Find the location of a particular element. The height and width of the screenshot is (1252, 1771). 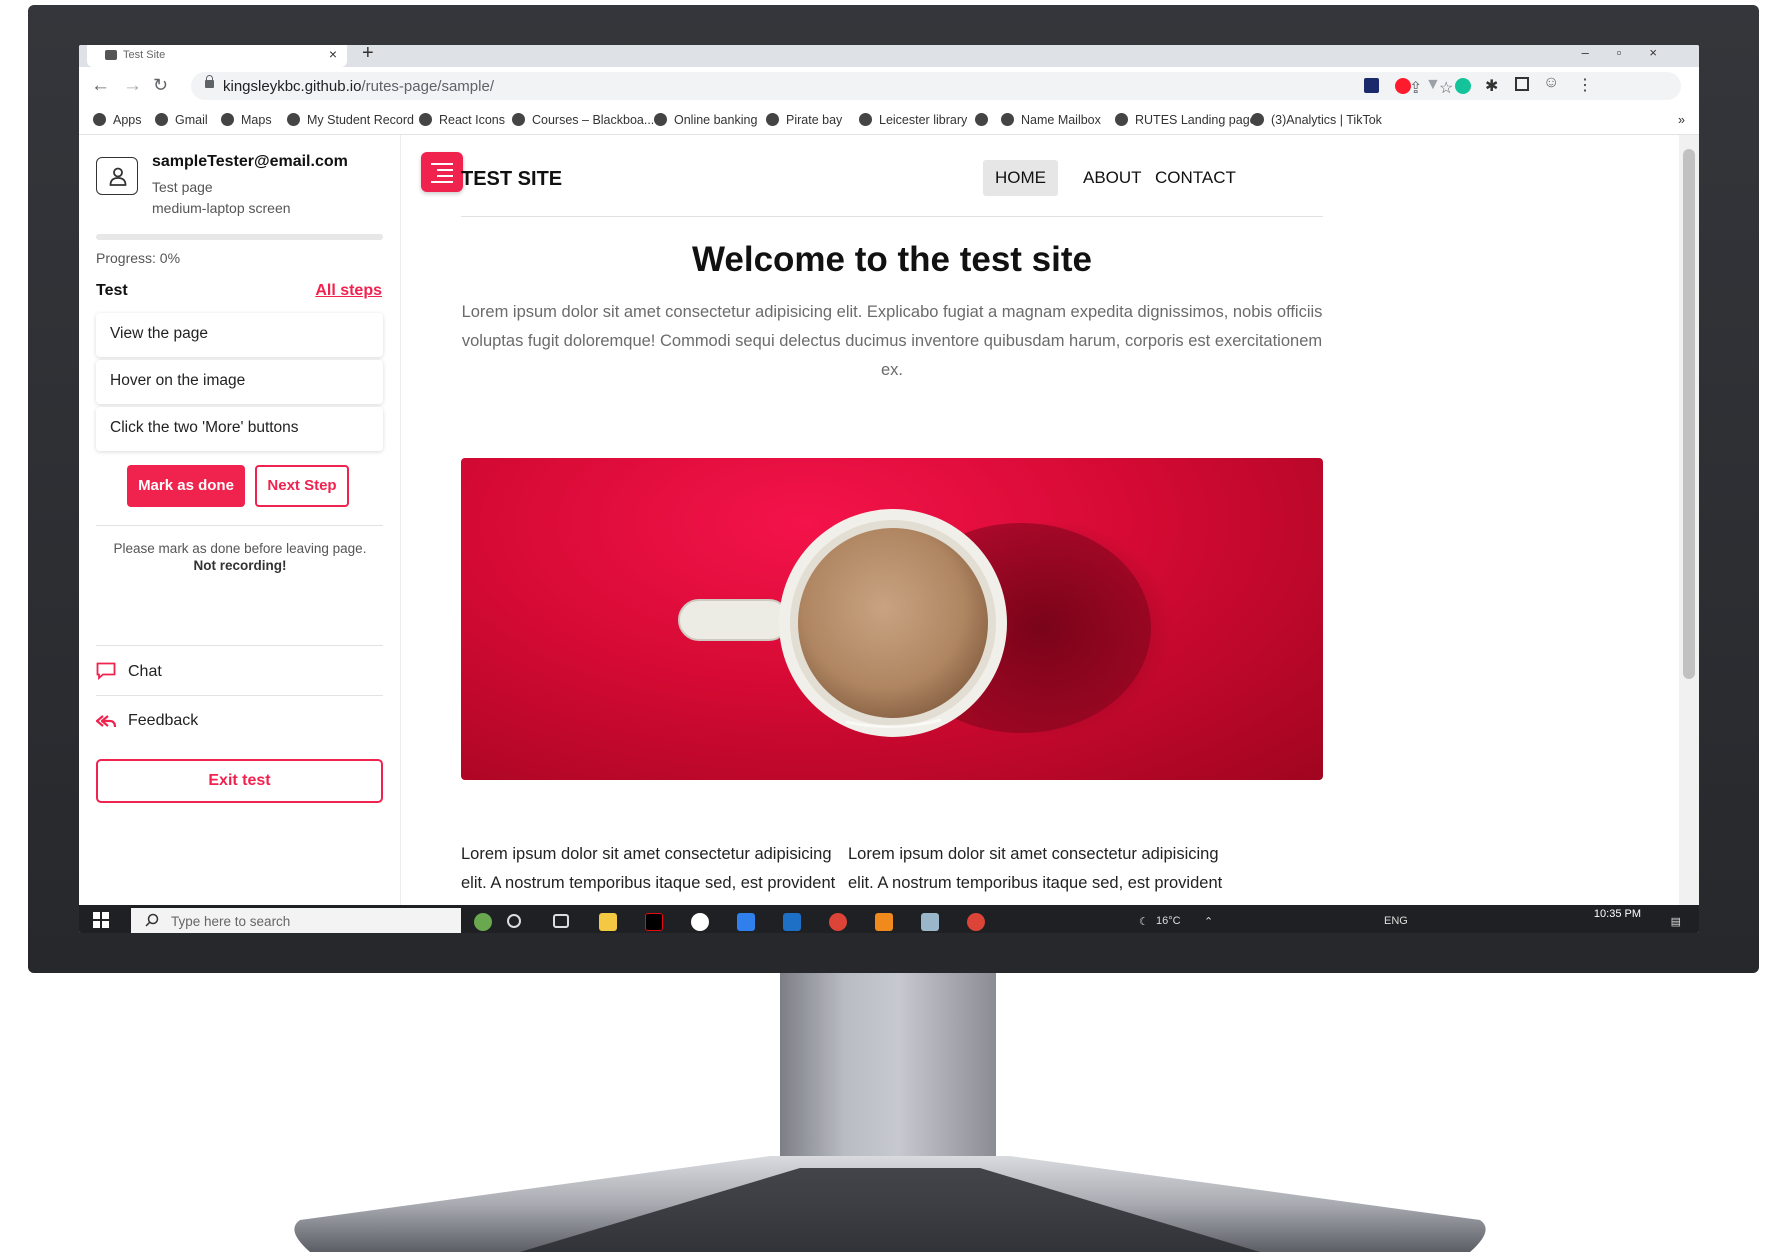

reload-icon: ↻ is located at coordinates (160, 85).